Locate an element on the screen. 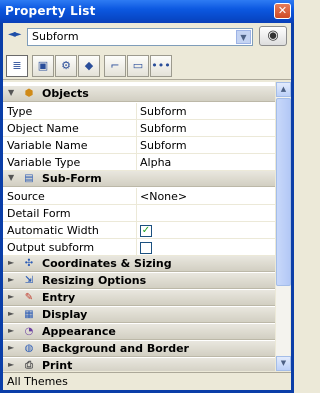  scroll-thumb is located at coordinates (283, 192).